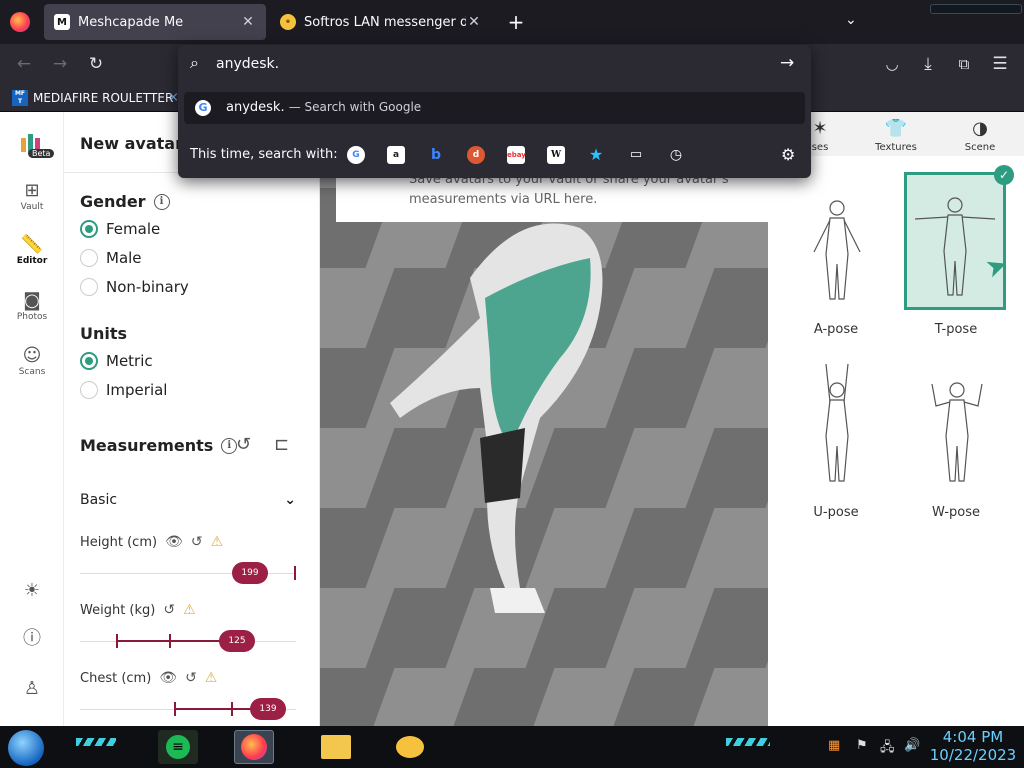 The width and height of the screenshot is (1024, 768). Describe the element at coordinates (336, 747) in the screenshot. I see `taskbar-app-file-explorer` at that location.